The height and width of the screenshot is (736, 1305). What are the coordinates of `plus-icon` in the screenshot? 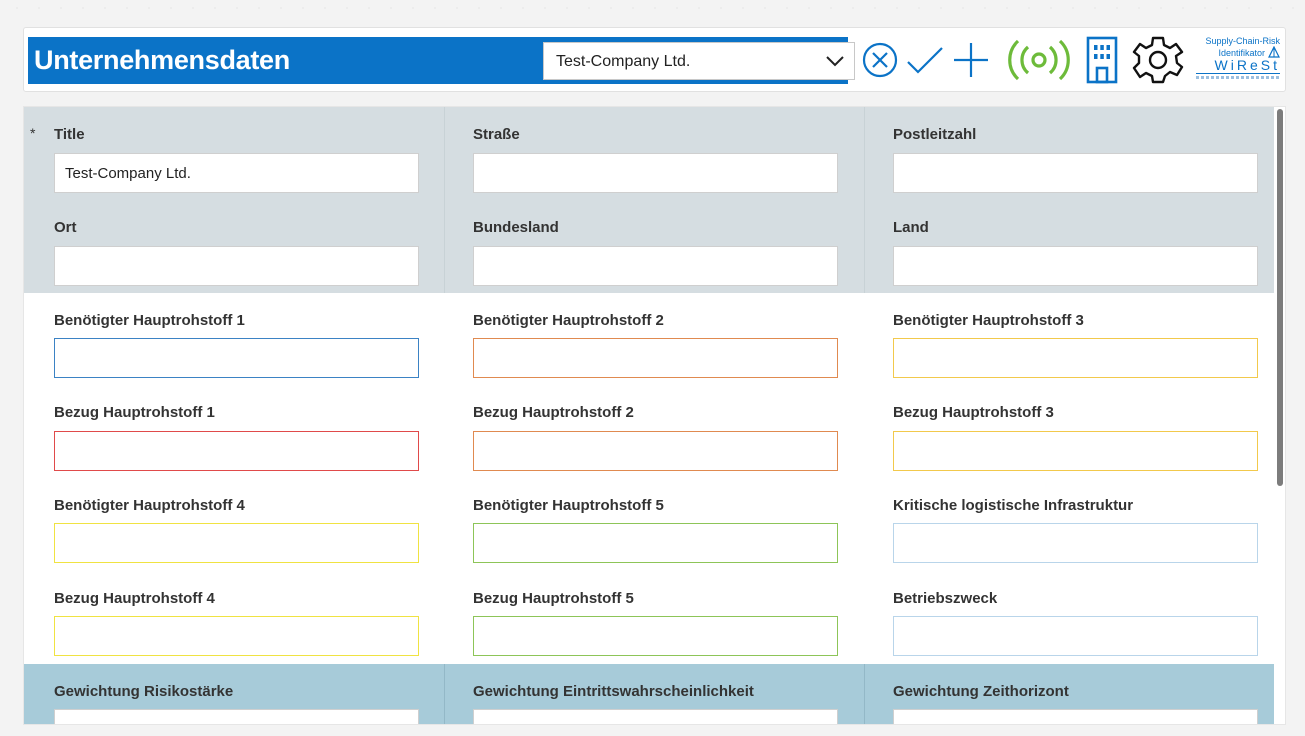 It's located at (971, 60).